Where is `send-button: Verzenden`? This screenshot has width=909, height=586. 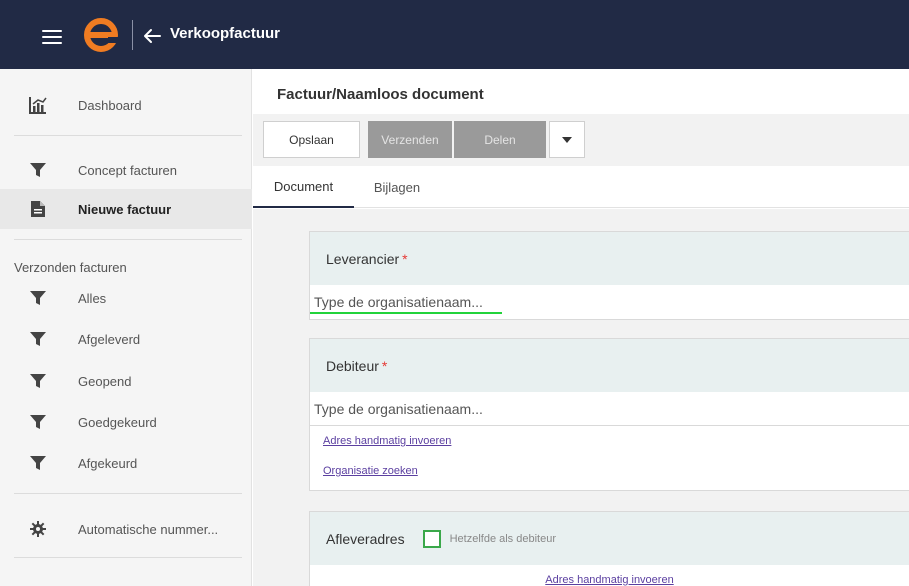
send-button: Verzenden is located at coordinates (410, 139).